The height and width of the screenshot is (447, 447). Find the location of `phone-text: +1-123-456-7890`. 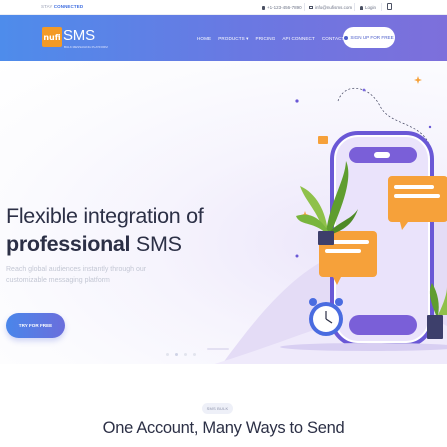

phone-text: +1-123-456-7890 is located at coordinates (284, 7).